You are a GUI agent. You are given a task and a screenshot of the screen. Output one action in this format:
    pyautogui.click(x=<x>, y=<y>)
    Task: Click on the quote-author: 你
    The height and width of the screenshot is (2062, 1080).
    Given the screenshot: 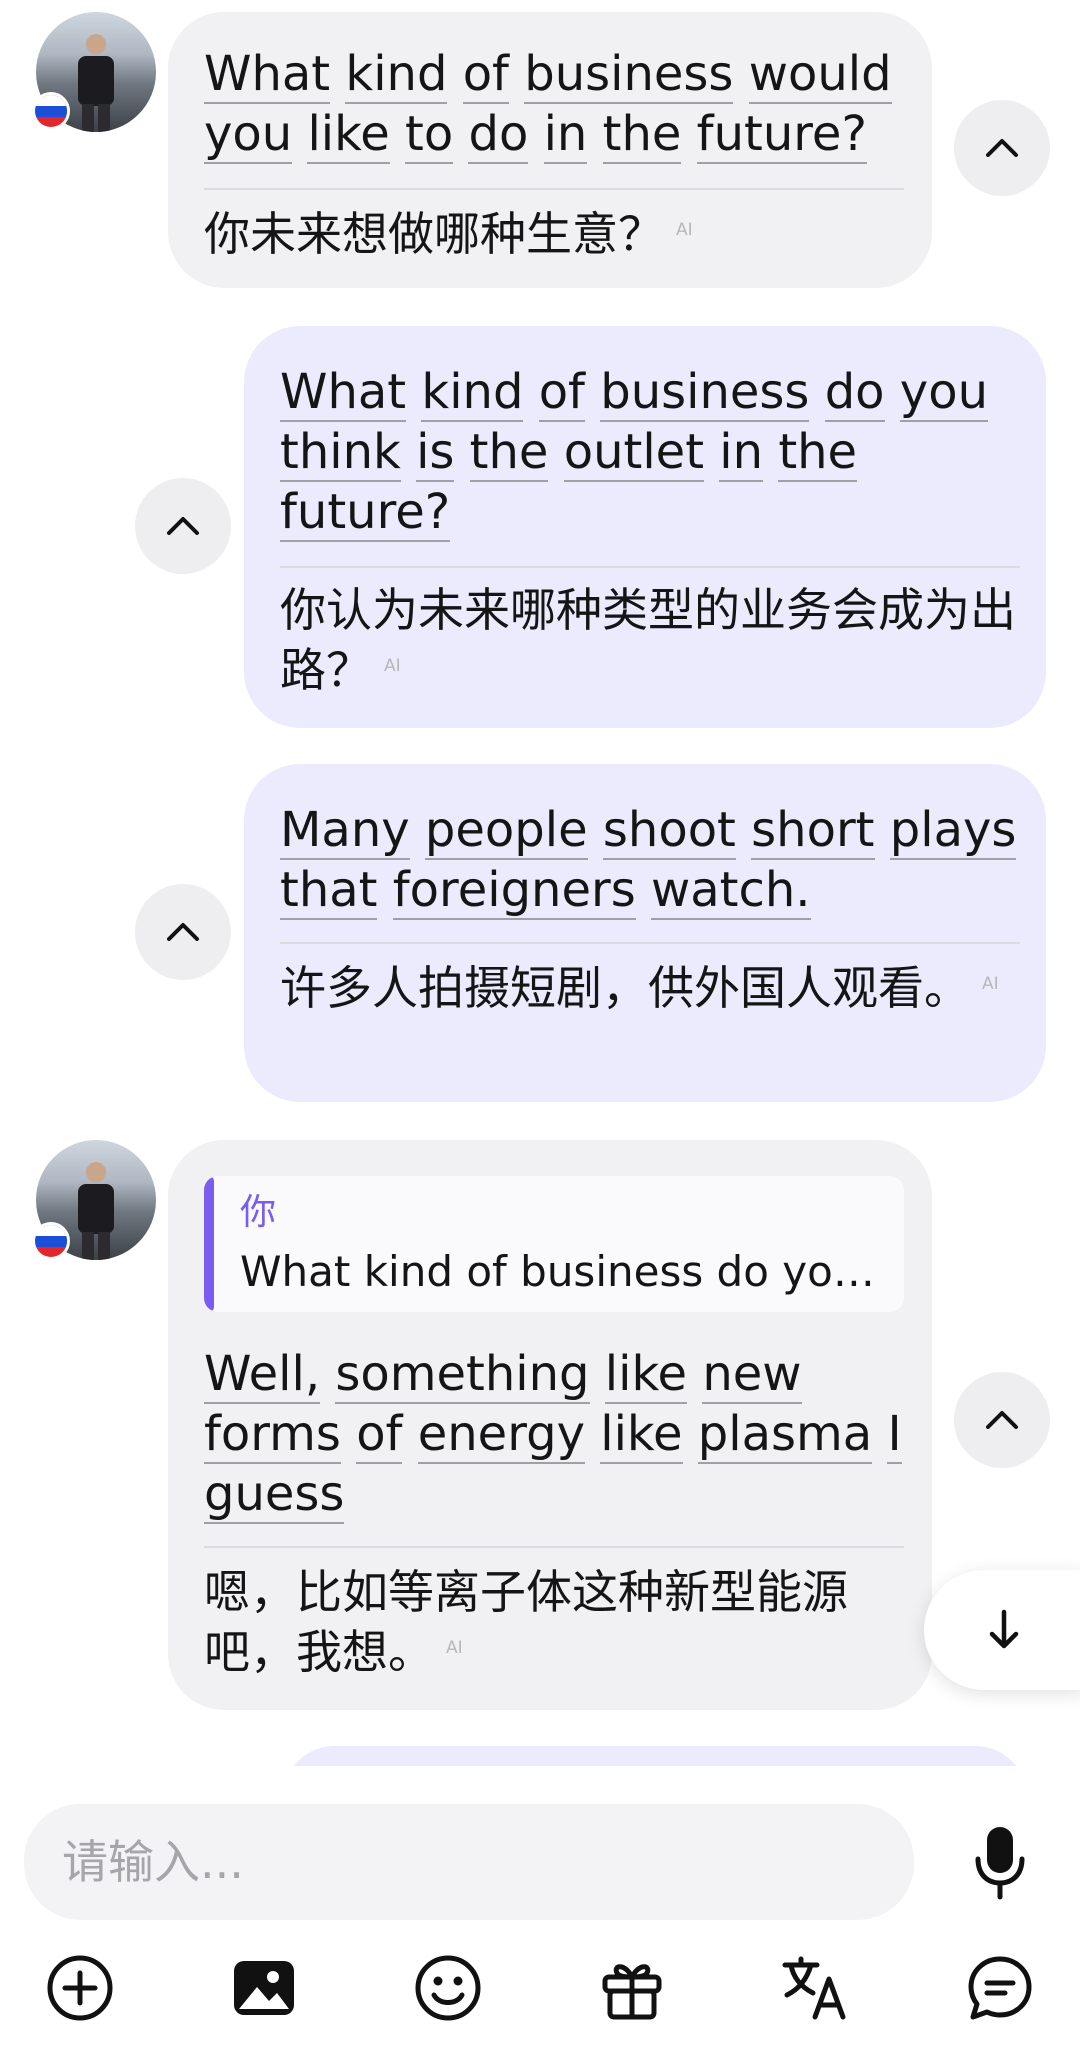 What is the action you would take?
    pyautogui.click(x=258, y=1212)
    